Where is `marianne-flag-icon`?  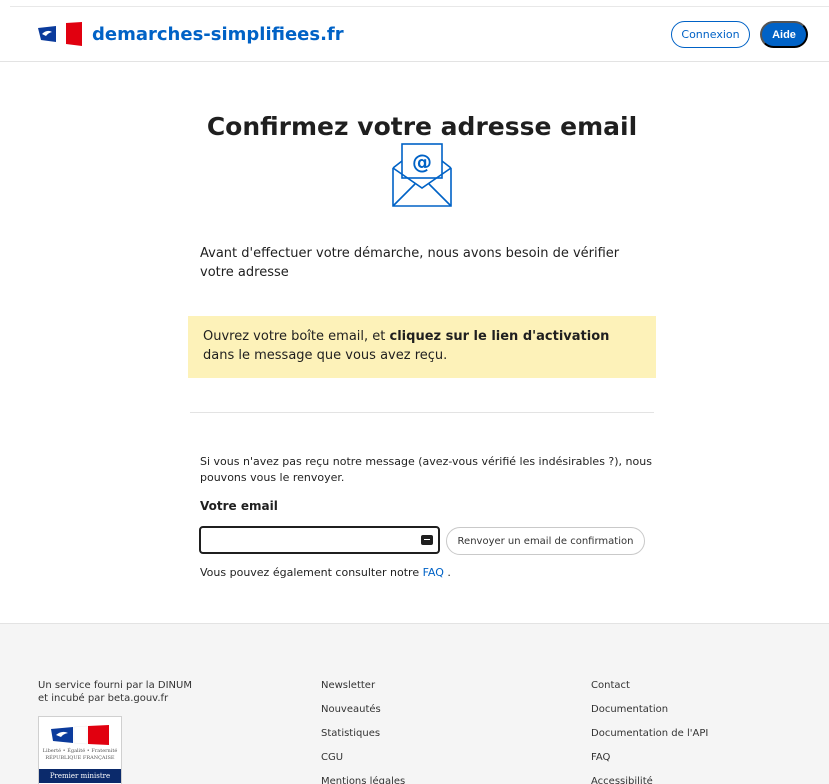 marianne-flag-icon is located at coordinates (60, 34).